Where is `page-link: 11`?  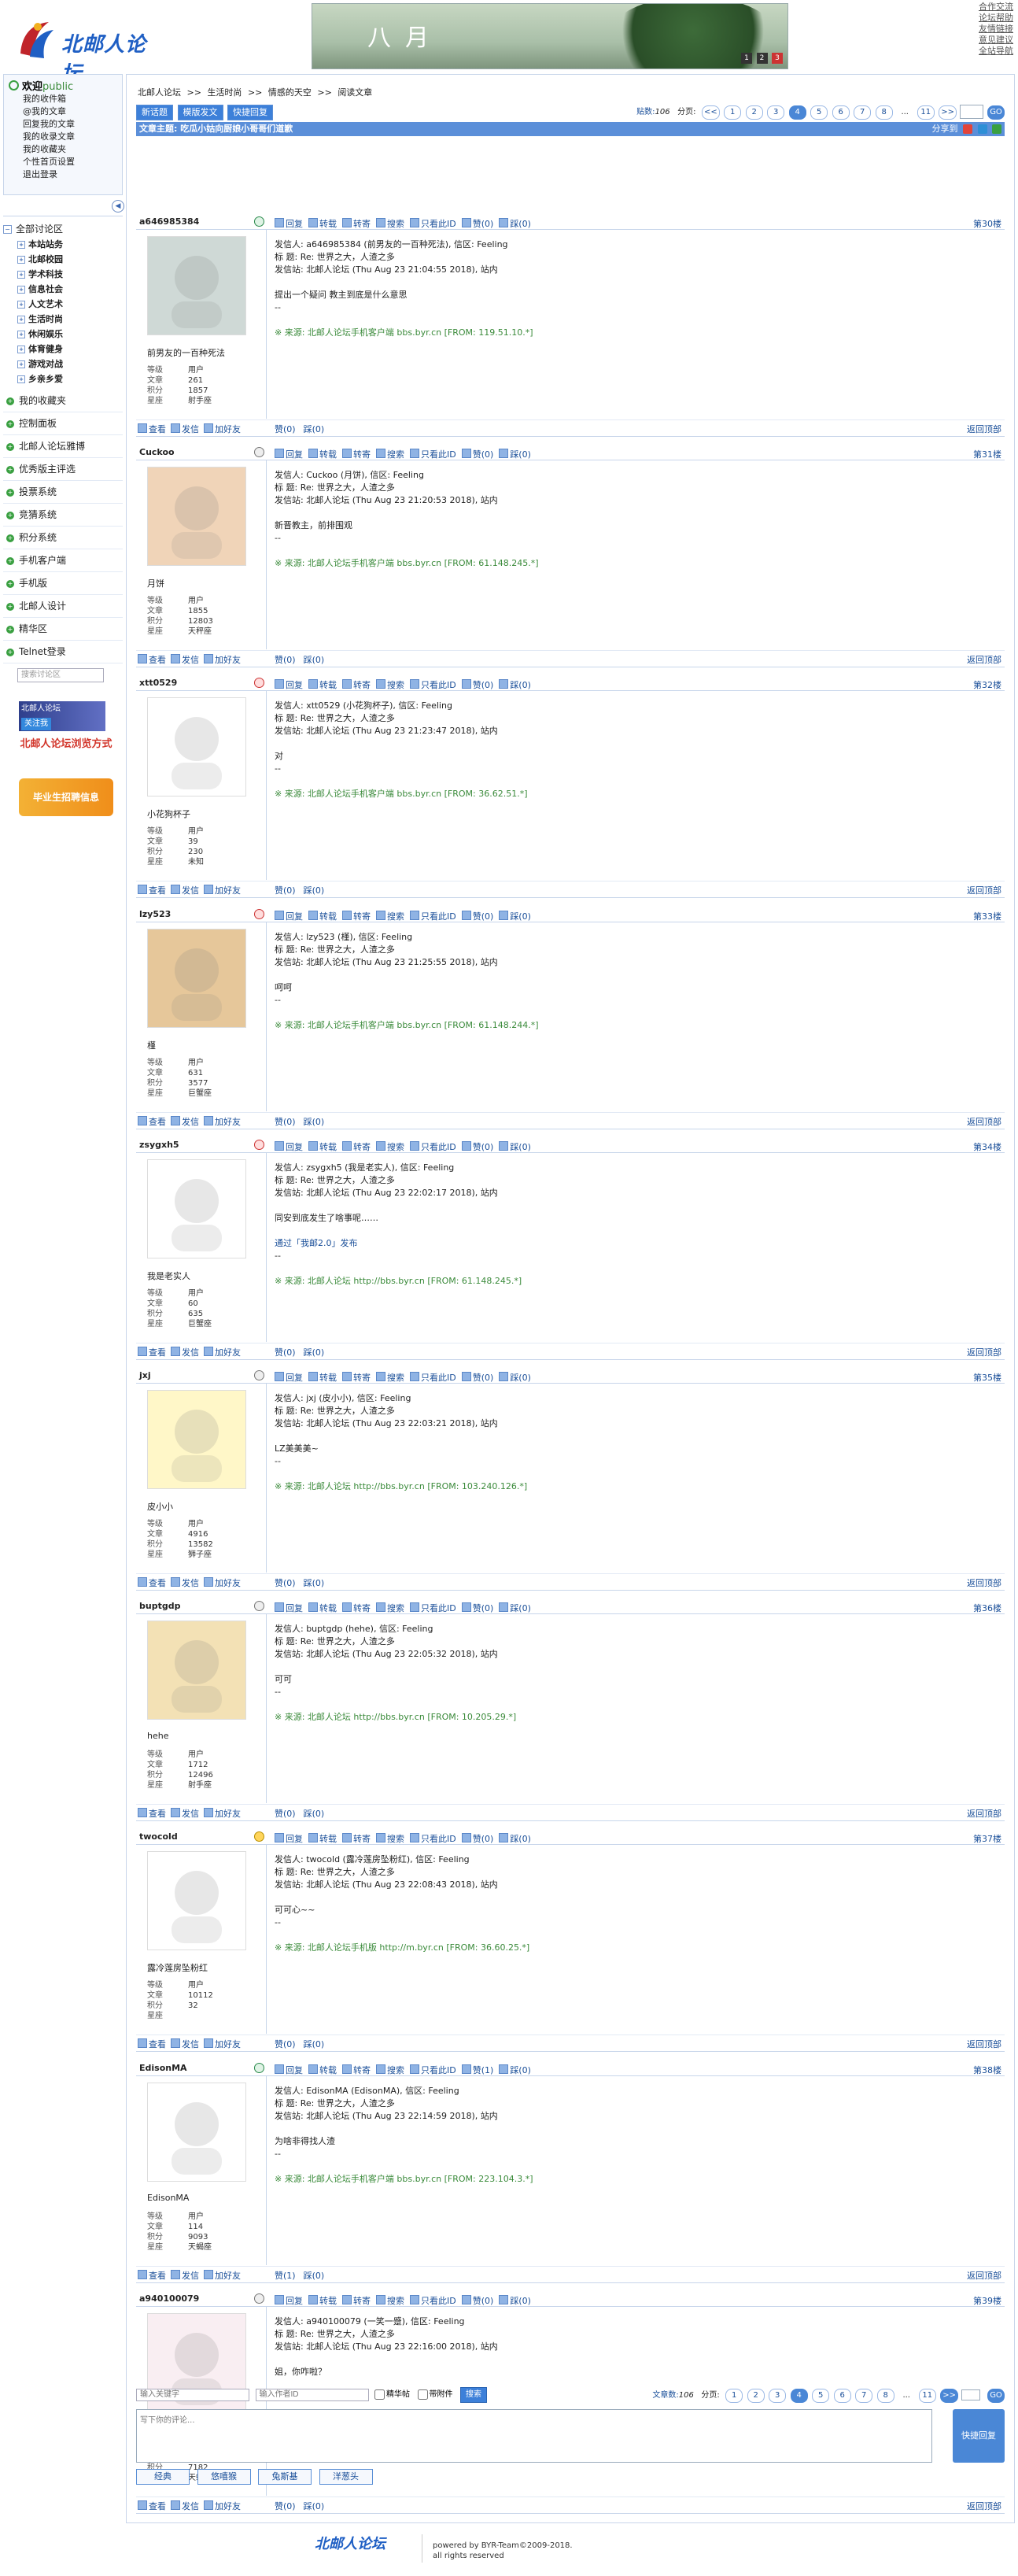
page-link: 11 is located at coordinates (926, 112).